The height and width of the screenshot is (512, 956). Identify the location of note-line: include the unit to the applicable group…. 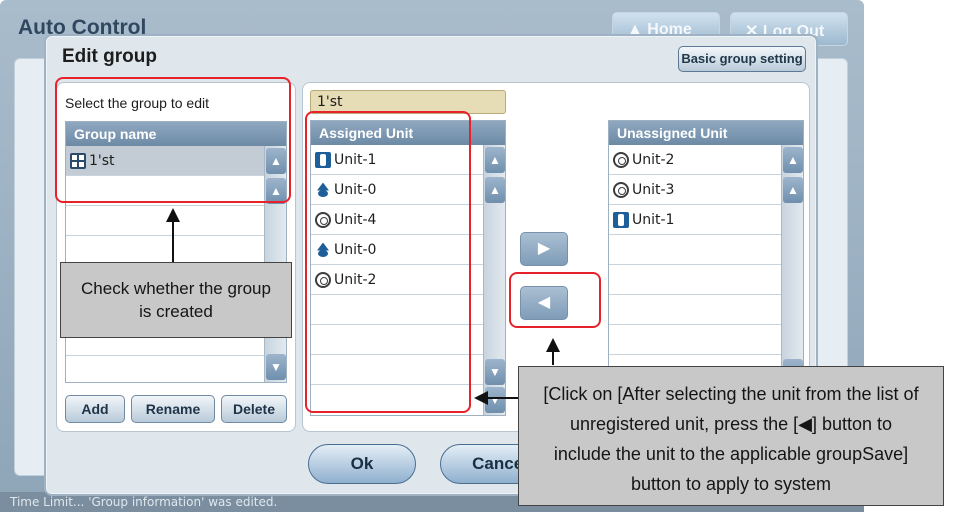
(731, 454).